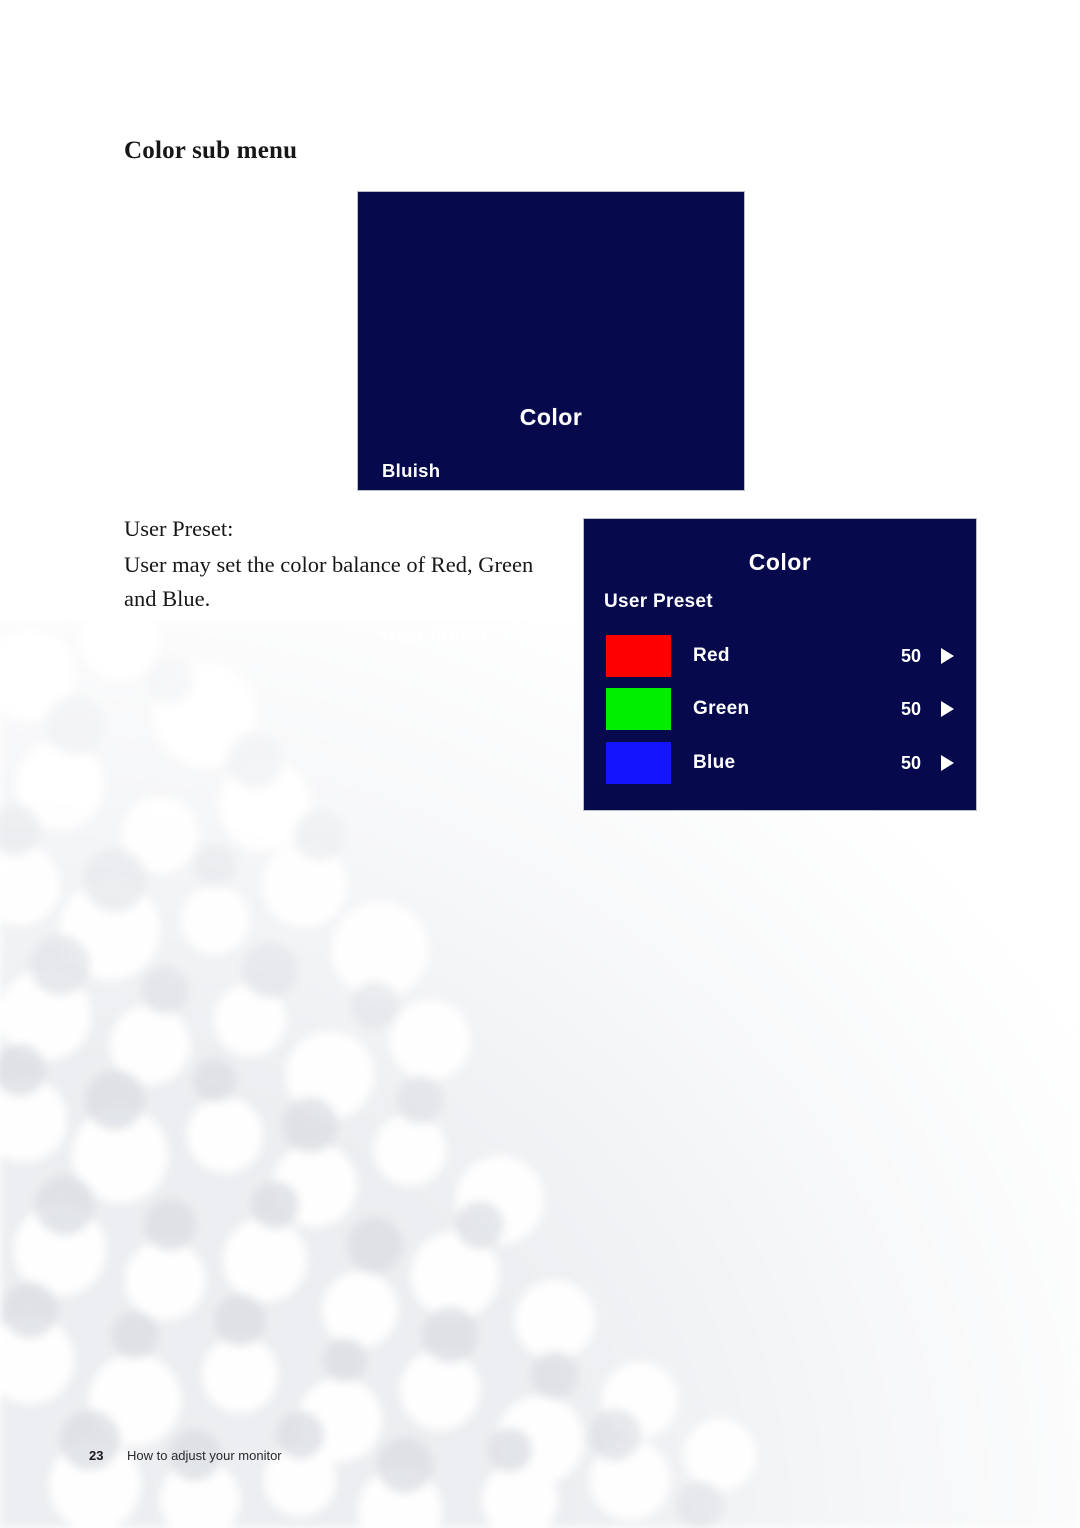  I want to click on channel-label: Green, so click(721, 708).